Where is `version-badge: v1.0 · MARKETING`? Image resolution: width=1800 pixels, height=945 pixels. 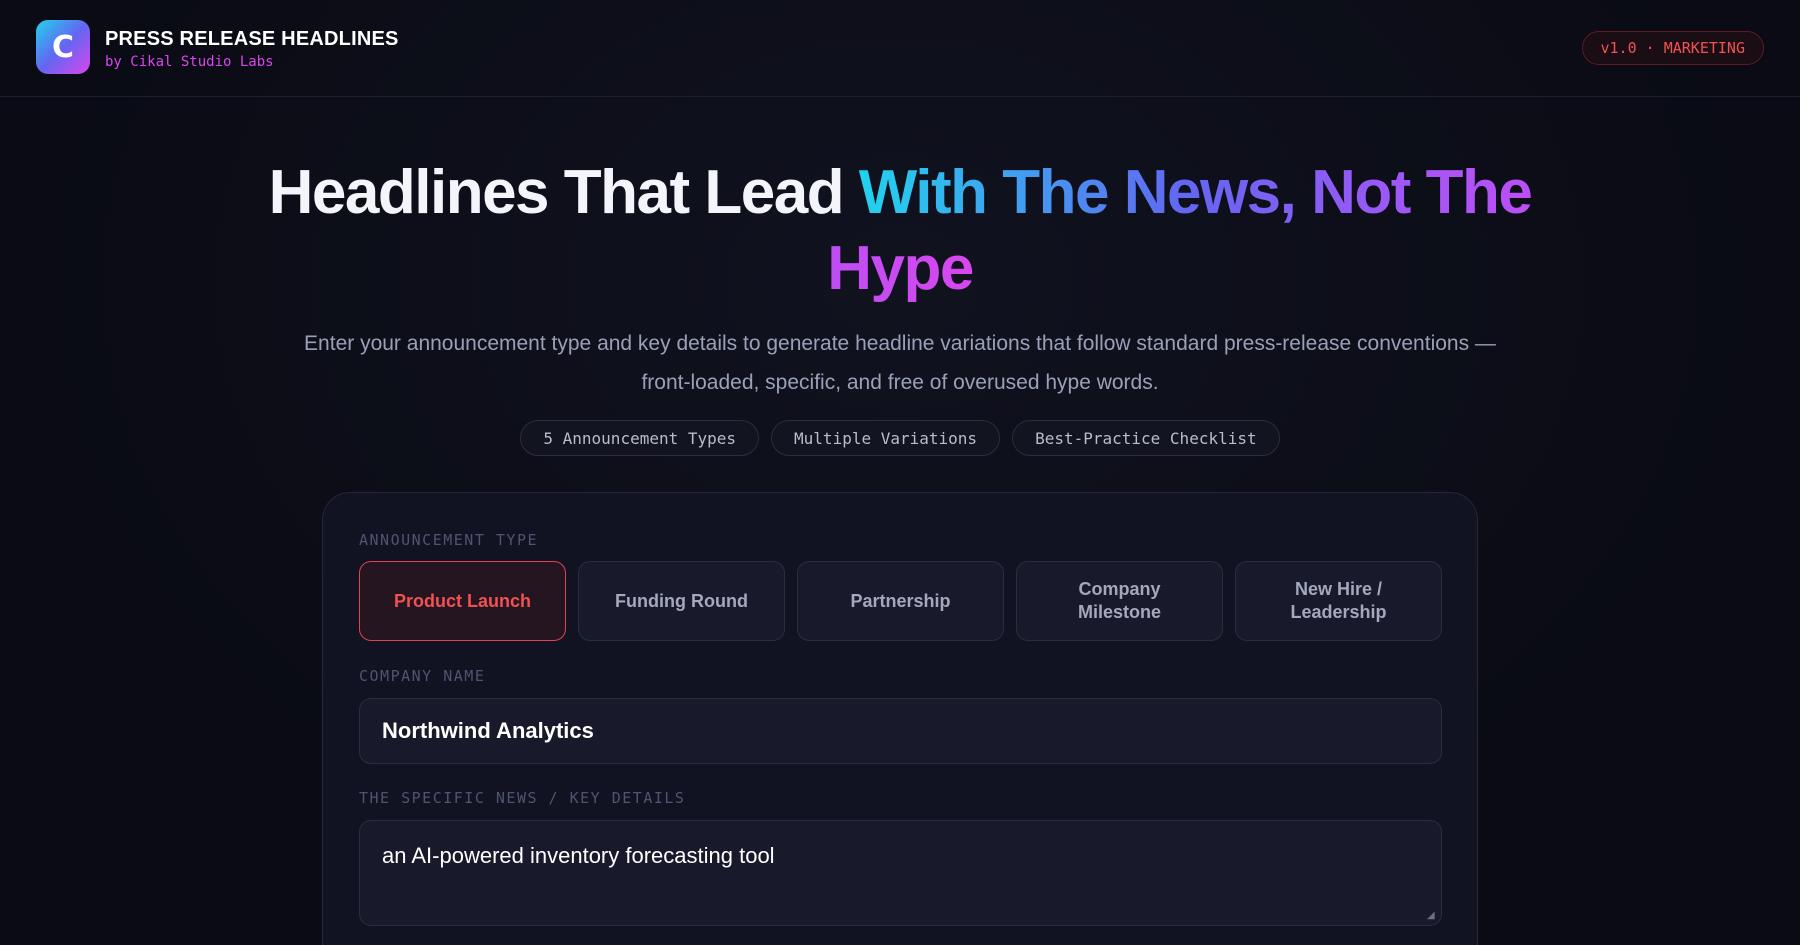
version-badge: v1.0 · MARKETING is located at coordinates (1672, 48).